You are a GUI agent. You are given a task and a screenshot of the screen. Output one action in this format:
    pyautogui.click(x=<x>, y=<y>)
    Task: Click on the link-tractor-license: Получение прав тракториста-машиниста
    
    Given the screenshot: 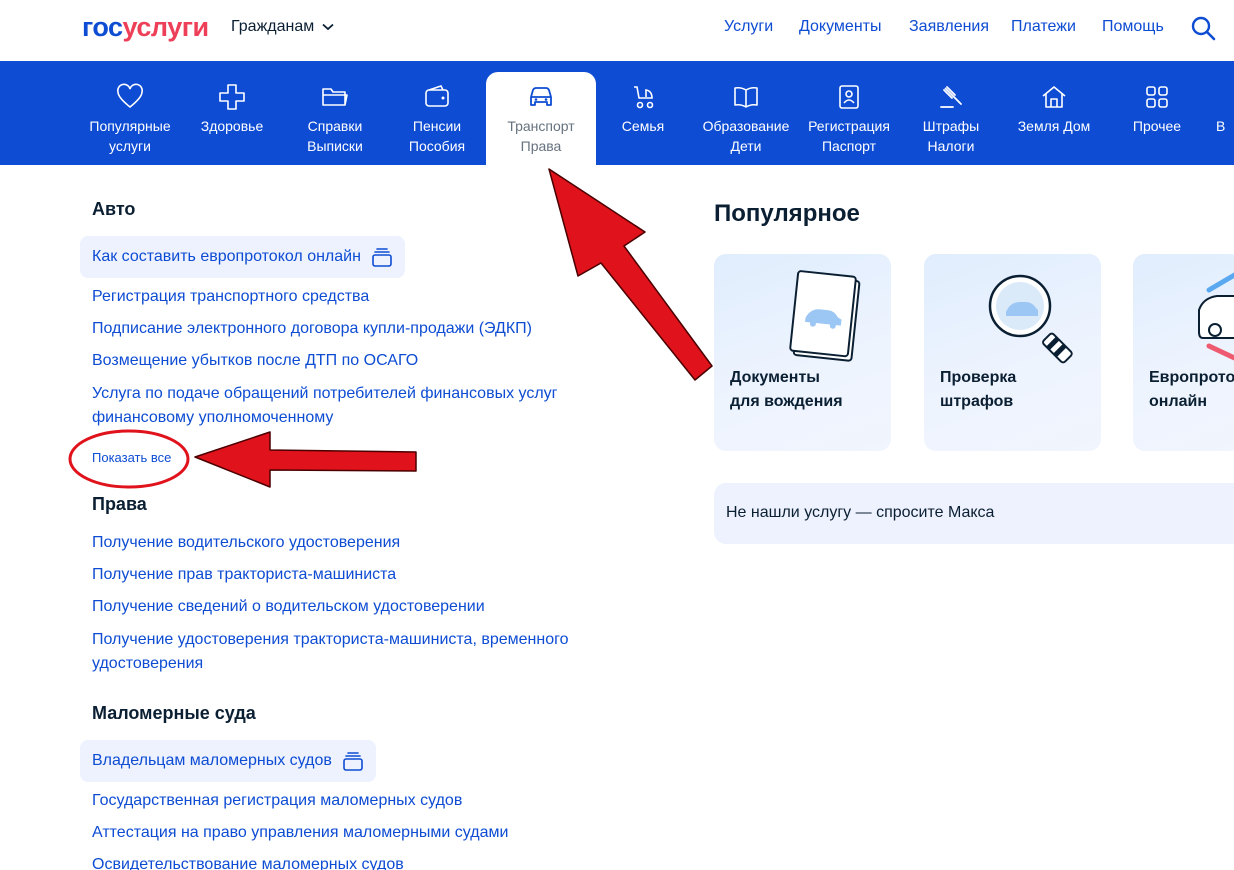 What is the action you would take?
    pyautogui.click(x=244, y=575)
    